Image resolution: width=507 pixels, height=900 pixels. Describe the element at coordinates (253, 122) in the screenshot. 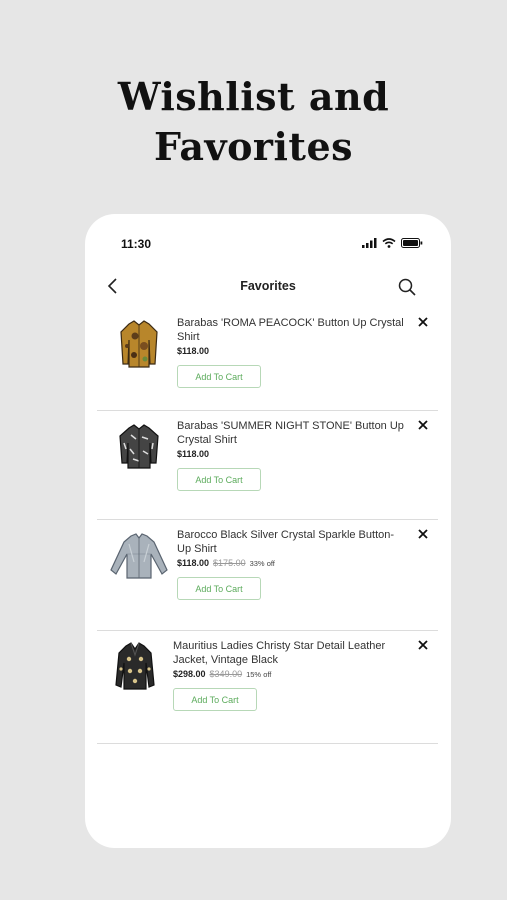

I see `promo-headline: Wishlist and Favorites` at that location.